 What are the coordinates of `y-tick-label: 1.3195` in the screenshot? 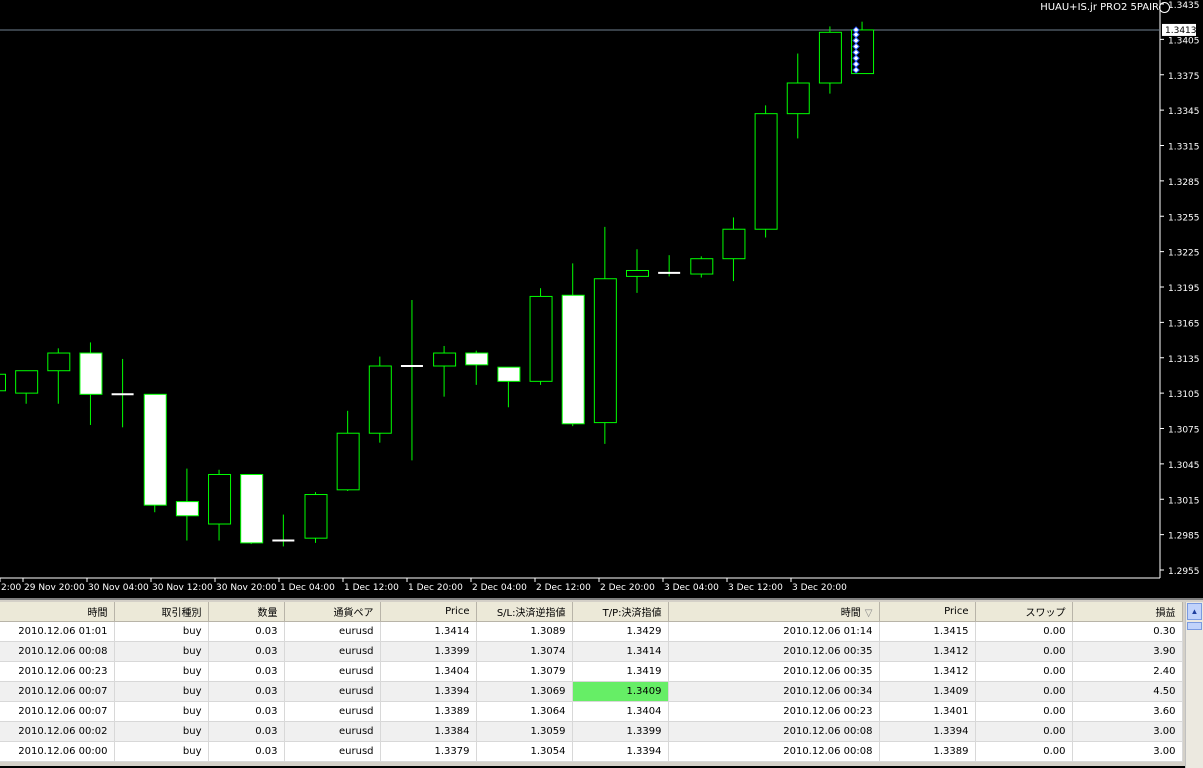 It's located at (1184, 289).